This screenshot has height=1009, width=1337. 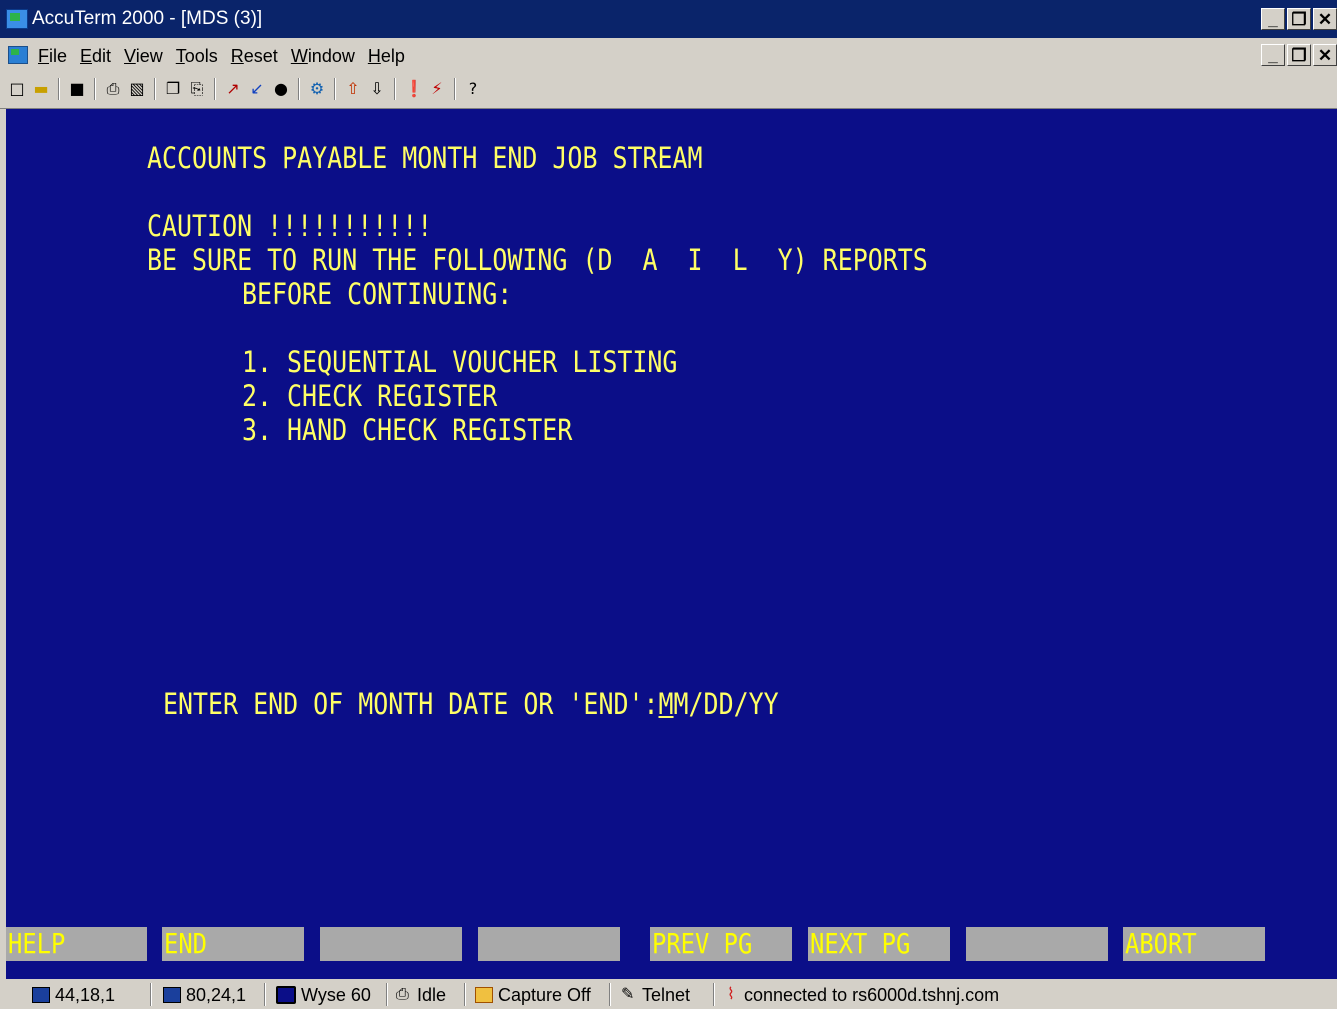 I want to click on download-icon: ⇩, so click(x=377, y=89).